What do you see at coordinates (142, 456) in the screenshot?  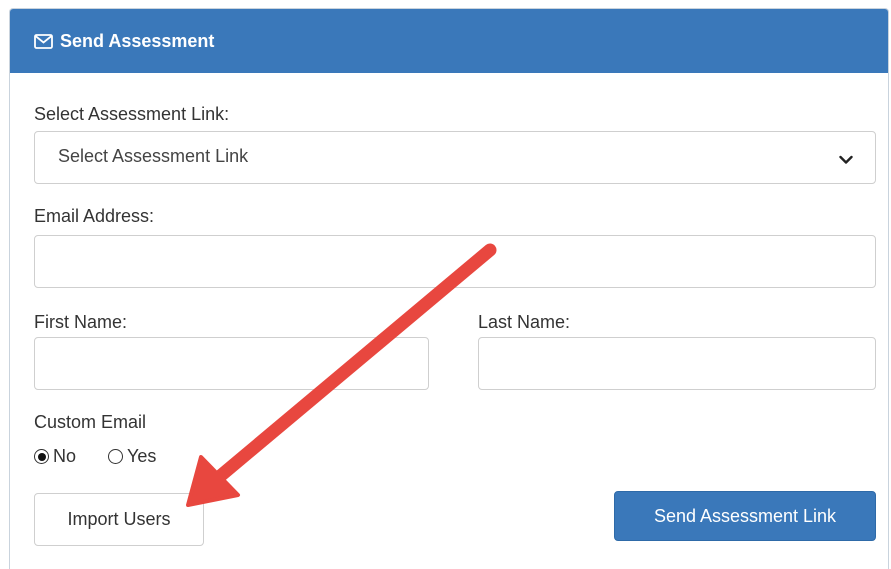 I see `radio-yes-label: Yes` at bounding box center [142, 456].